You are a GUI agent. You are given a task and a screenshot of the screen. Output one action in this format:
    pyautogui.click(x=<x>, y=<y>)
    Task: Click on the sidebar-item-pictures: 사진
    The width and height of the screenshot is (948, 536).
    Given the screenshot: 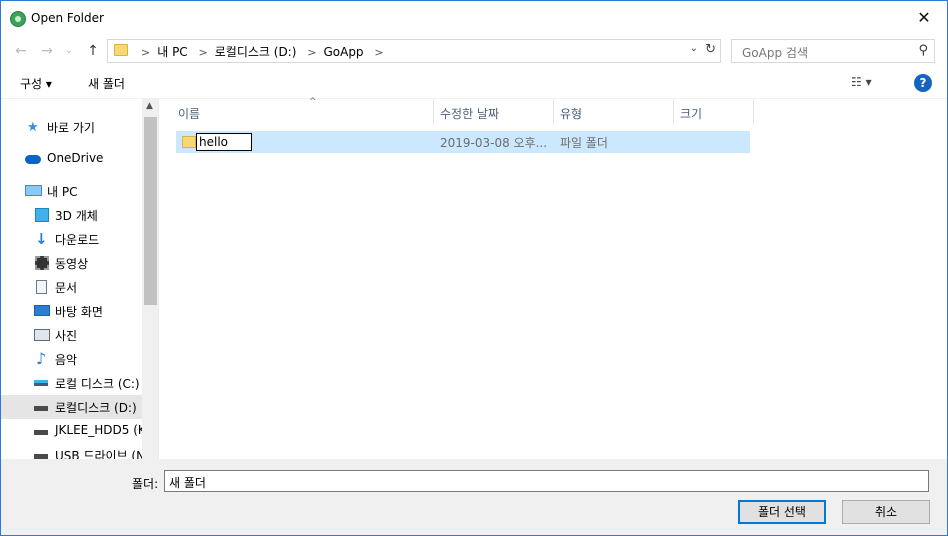 What is the action you would take?
    pyautogui.click(x=71, y=335)
    